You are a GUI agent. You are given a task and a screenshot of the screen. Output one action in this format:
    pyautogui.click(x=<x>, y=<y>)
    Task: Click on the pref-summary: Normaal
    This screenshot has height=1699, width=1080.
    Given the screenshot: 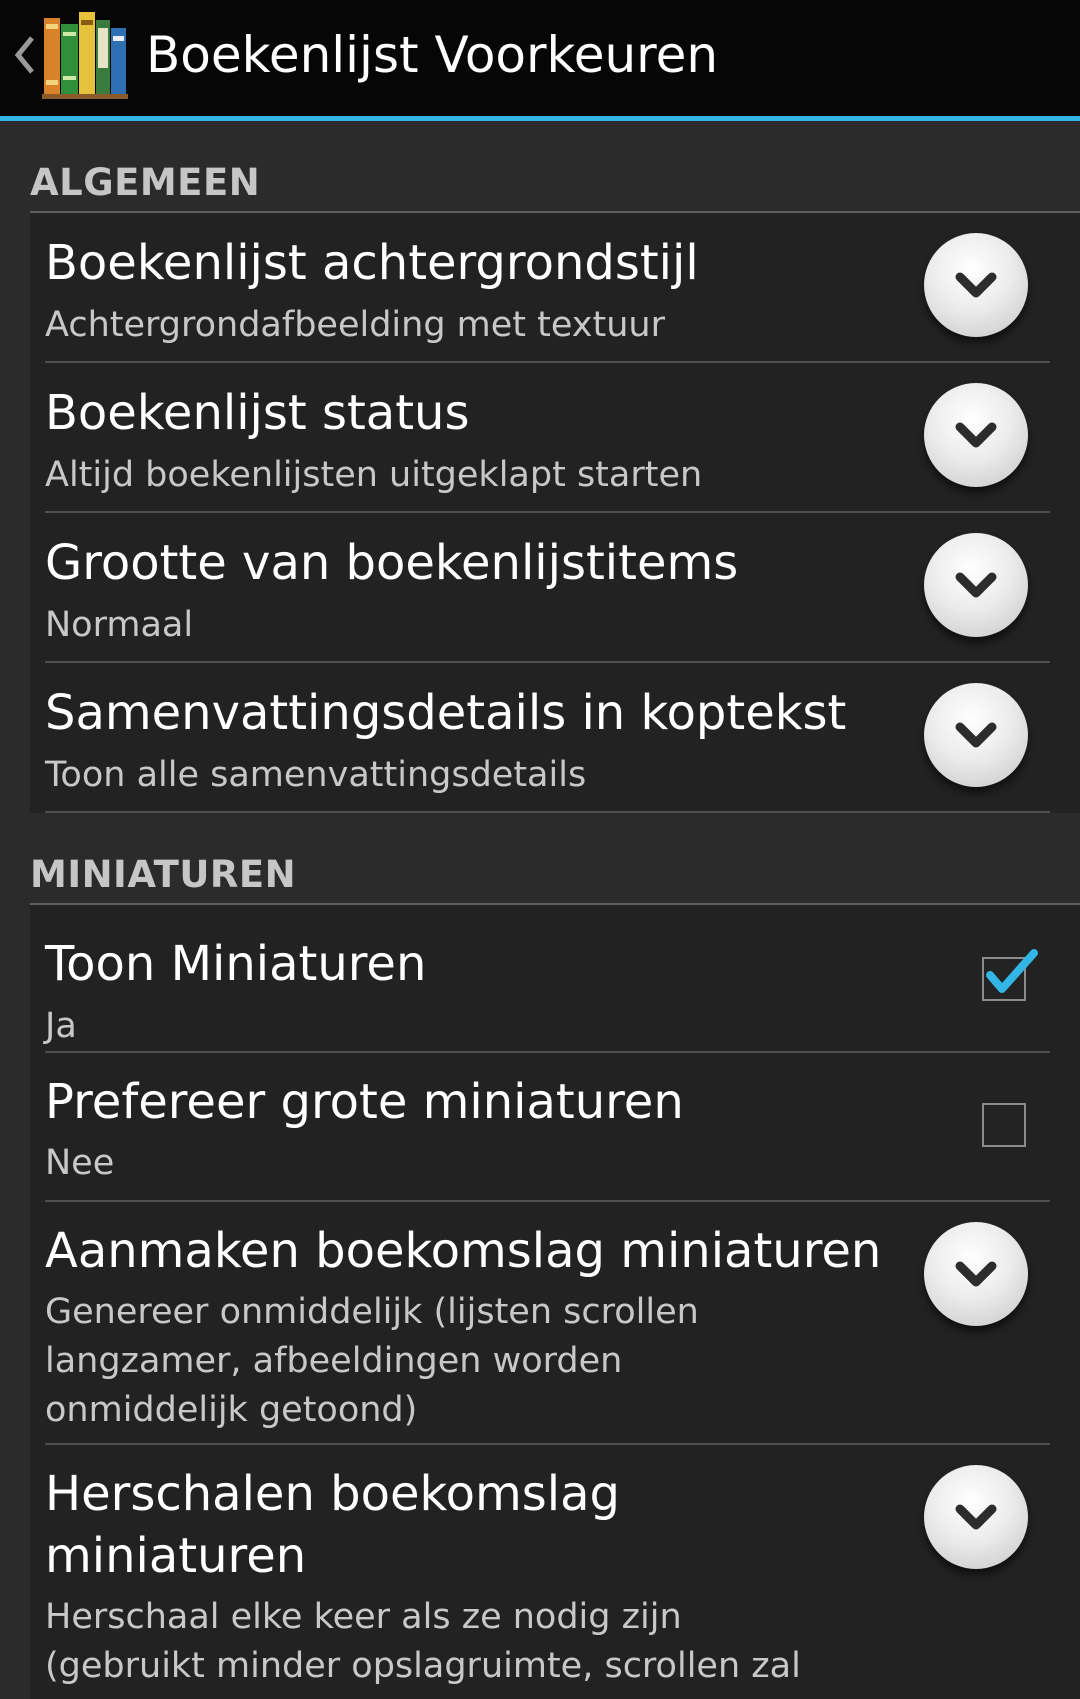 What is the action you would take?
    pyautogui.click(x=119, y=625)
    